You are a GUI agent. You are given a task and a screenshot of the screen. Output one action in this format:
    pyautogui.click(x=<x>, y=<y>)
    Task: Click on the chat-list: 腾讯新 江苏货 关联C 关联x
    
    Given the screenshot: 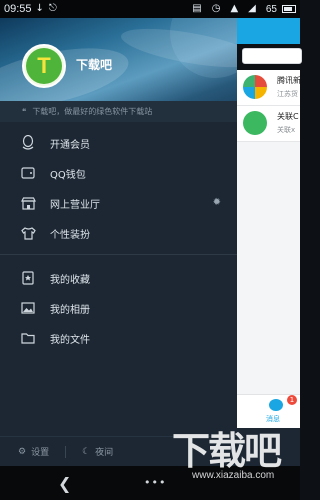 What is the action you would take?
    pyautogui.click(x=268, y=249)
    